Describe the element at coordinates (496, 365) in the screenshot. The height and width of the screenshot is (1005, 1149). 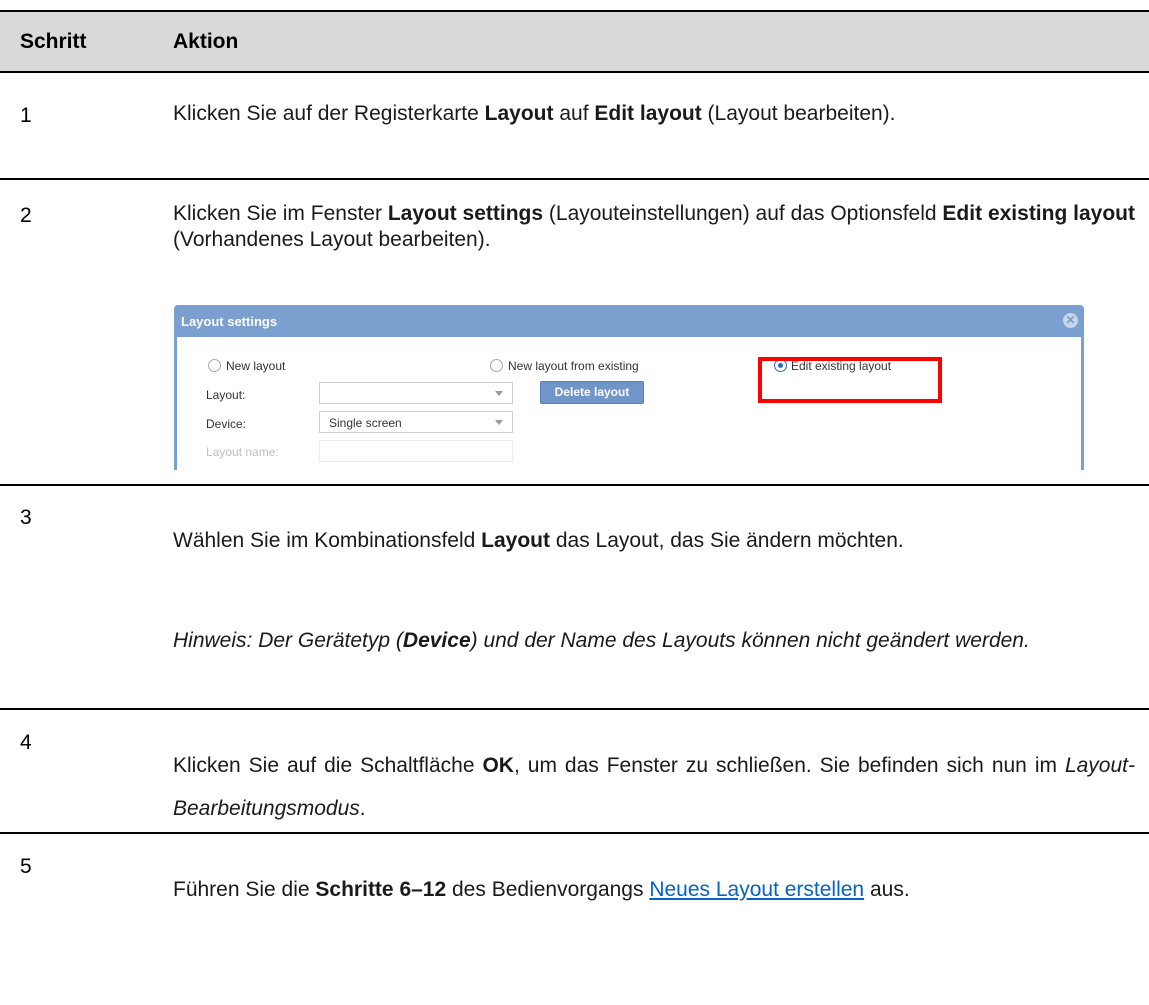
I see `new-from-existing-radio` at that location.